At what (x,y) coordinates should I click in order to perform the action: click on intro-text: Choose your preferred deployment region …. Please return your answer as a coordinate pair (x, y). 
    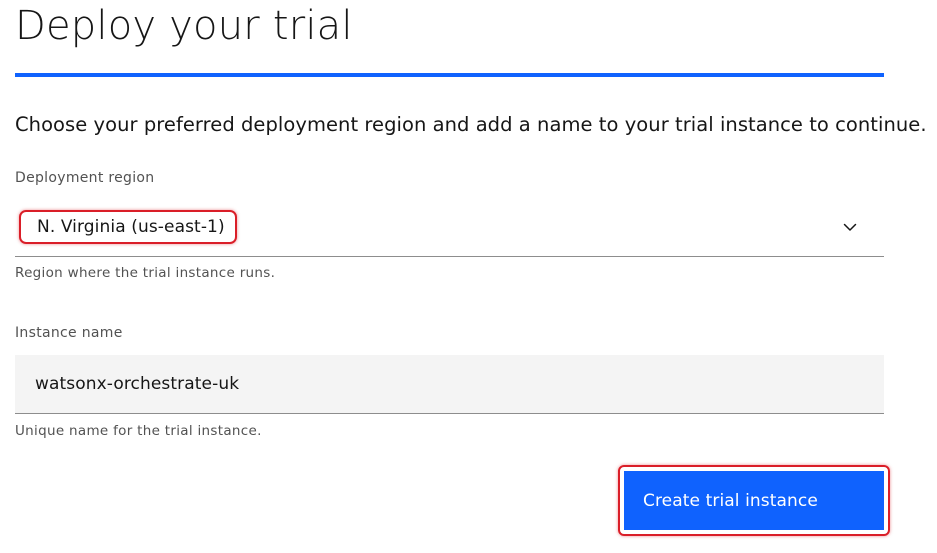
    Looking at the image, I should click on (471, 124).